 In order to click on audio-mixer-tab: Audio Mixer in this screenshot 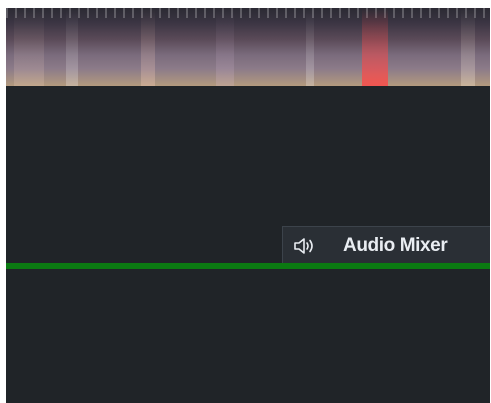, I will do `click(386, 245)`.